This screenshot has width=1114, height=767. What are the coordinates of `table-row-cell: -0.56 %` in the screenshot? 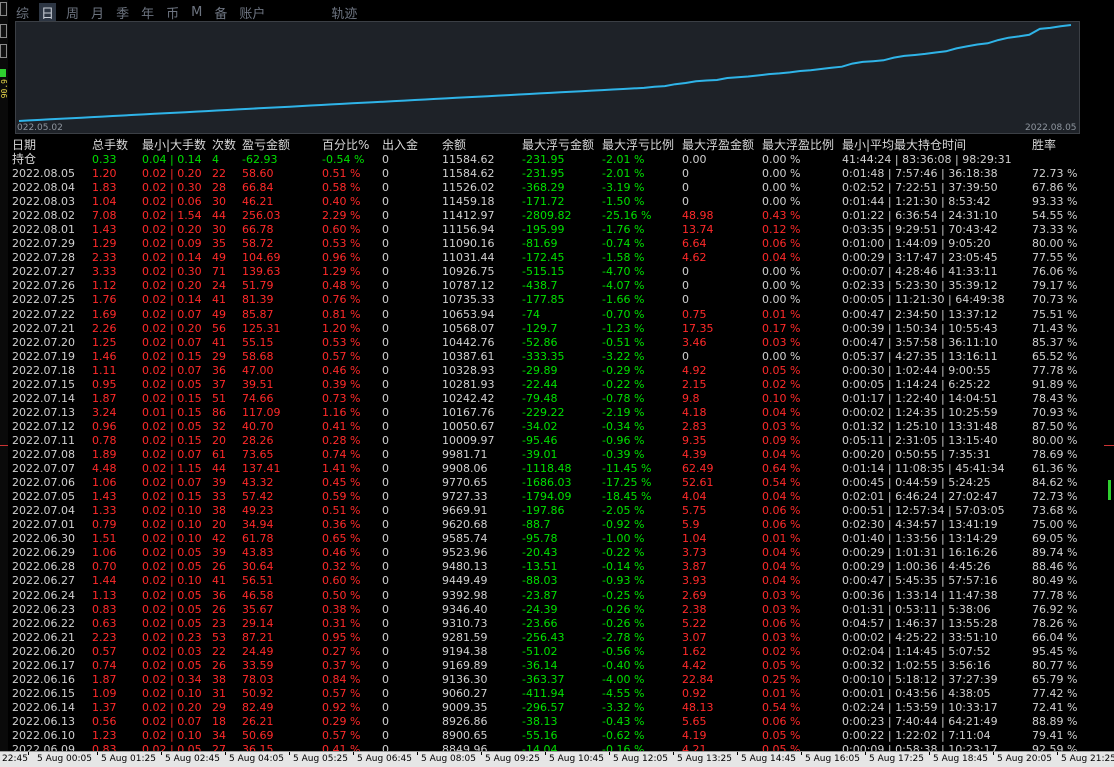 It's located at (623, 651).